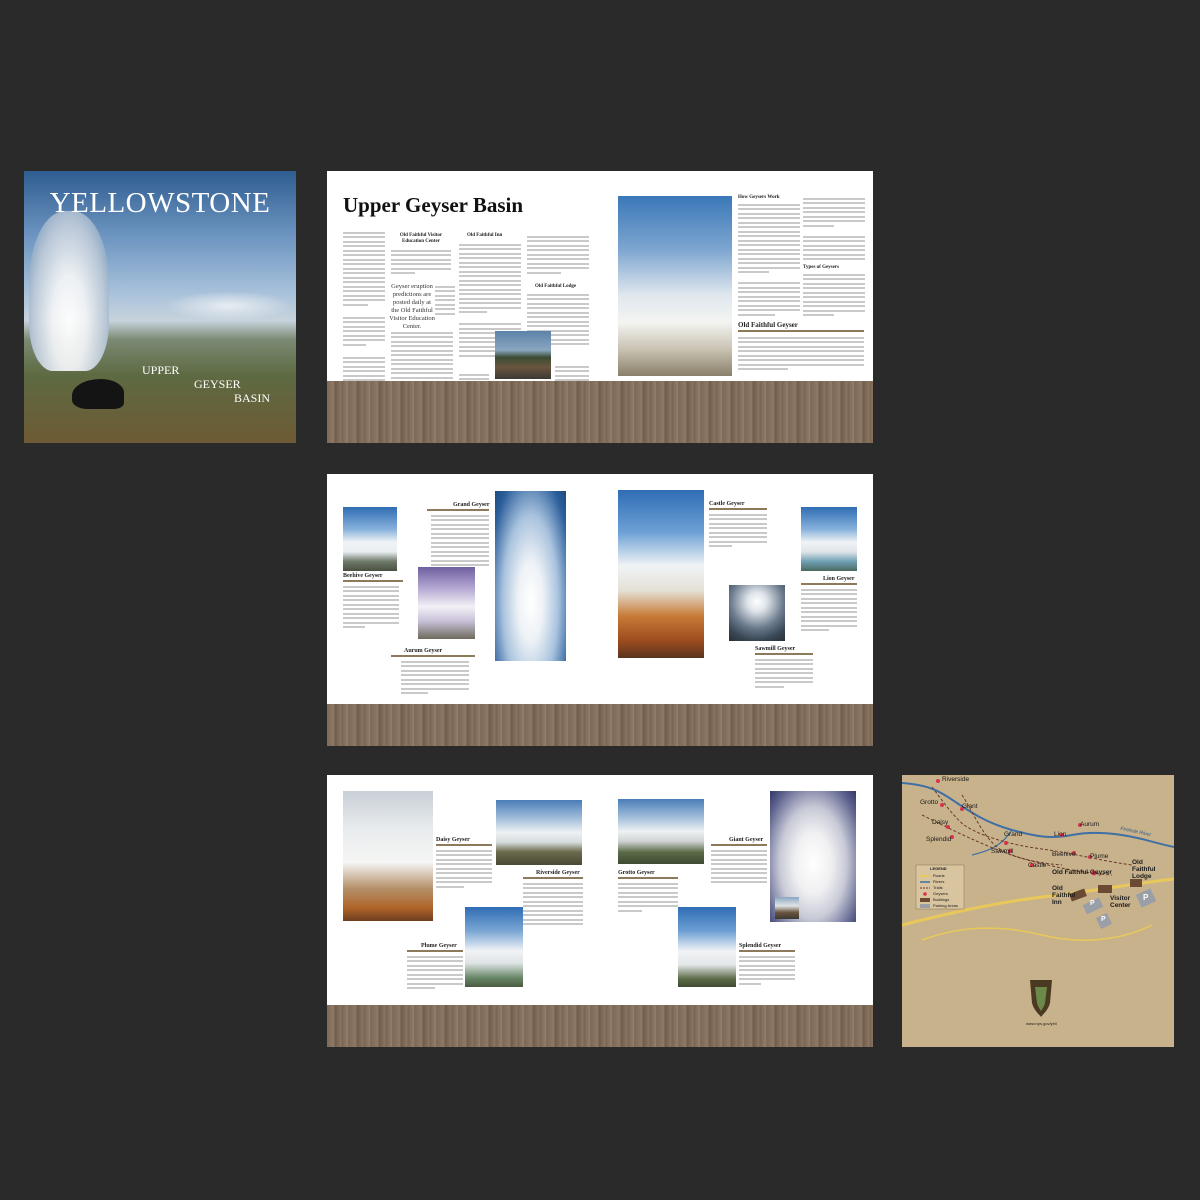 This screenshot has width=1200, height=1200. I want to click on plume-photo, so click(494, 947).